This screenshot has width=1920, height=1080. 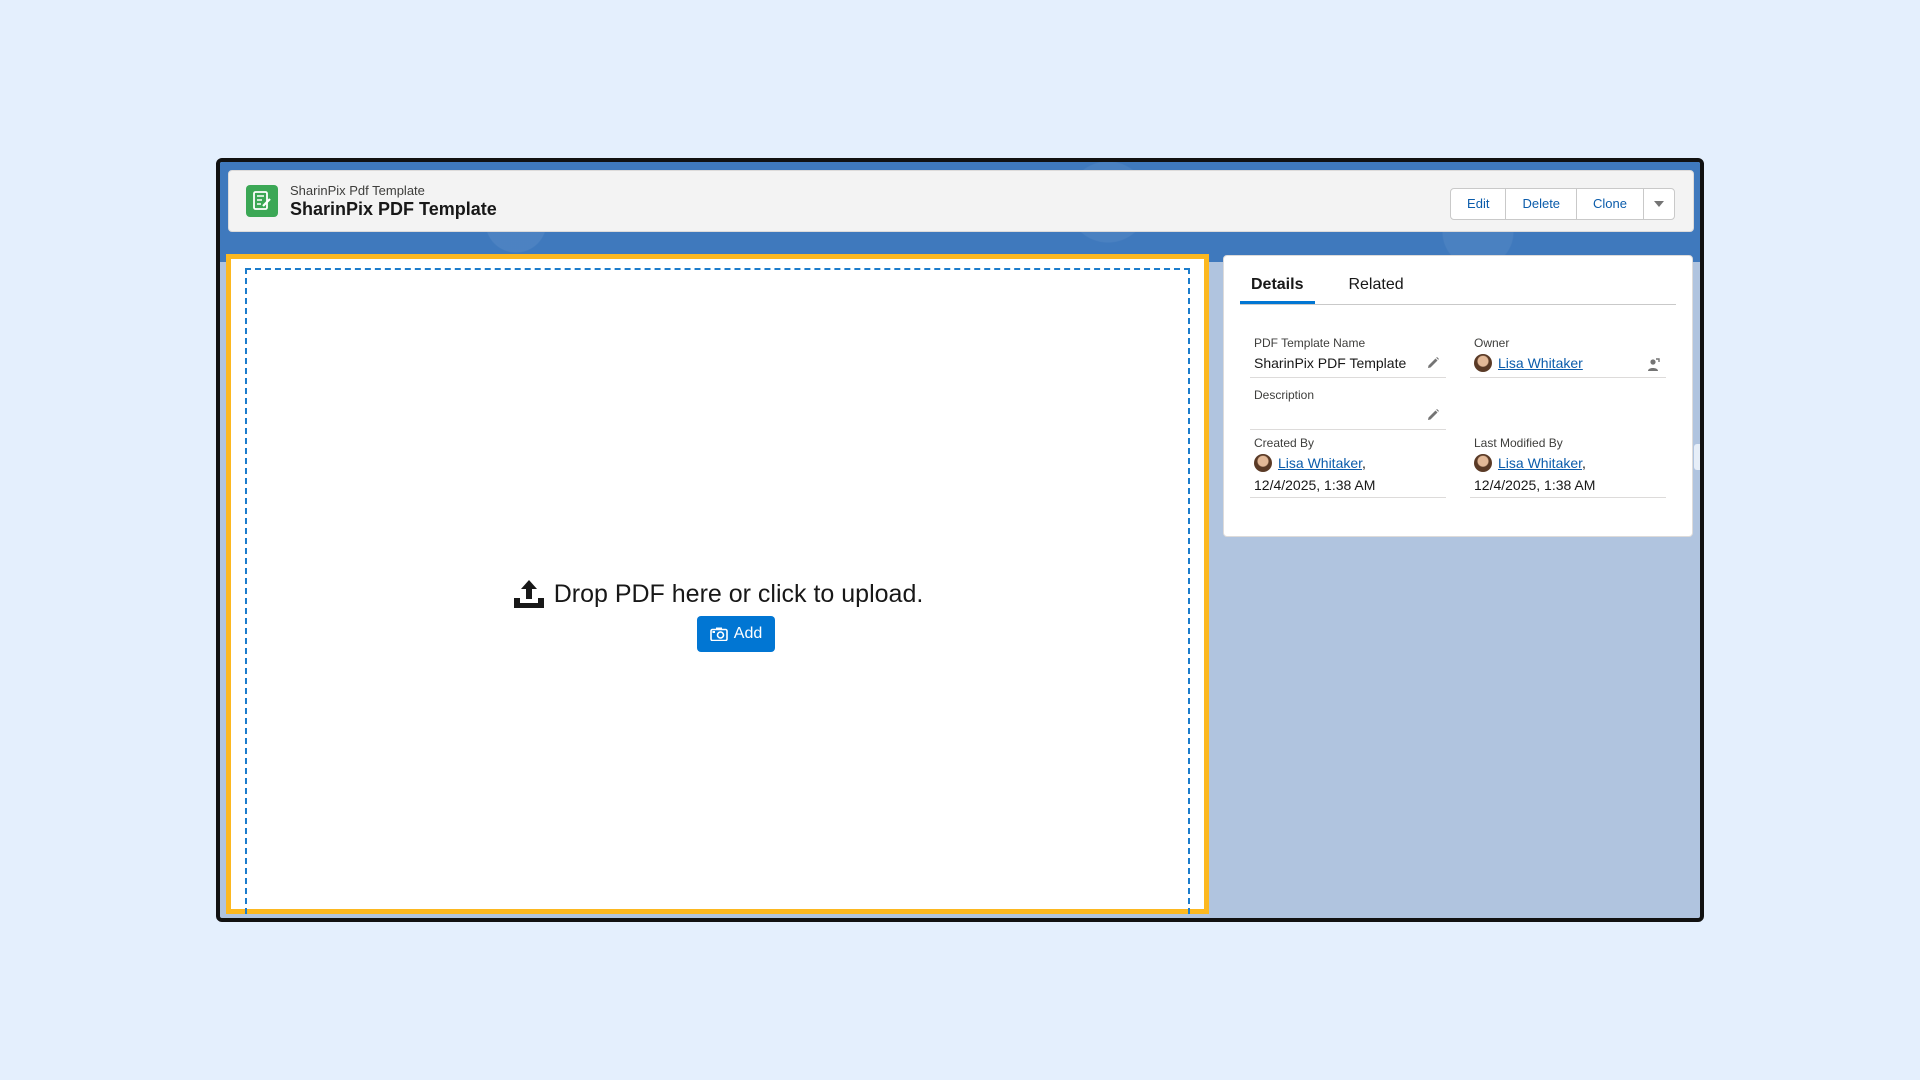 I want to click on field-label: Created By, so click(x=1284, y=443).